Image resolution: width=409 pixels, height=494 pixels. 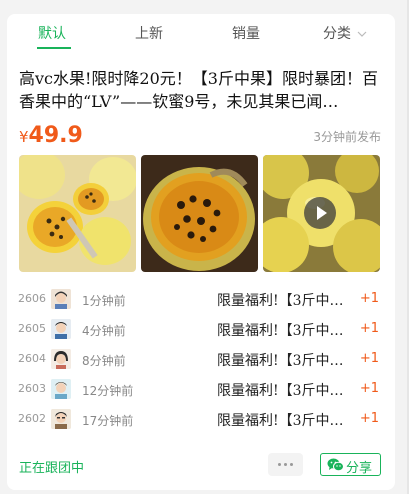 I want to click on tab-sales: 销量, so click(x=246, y=33).